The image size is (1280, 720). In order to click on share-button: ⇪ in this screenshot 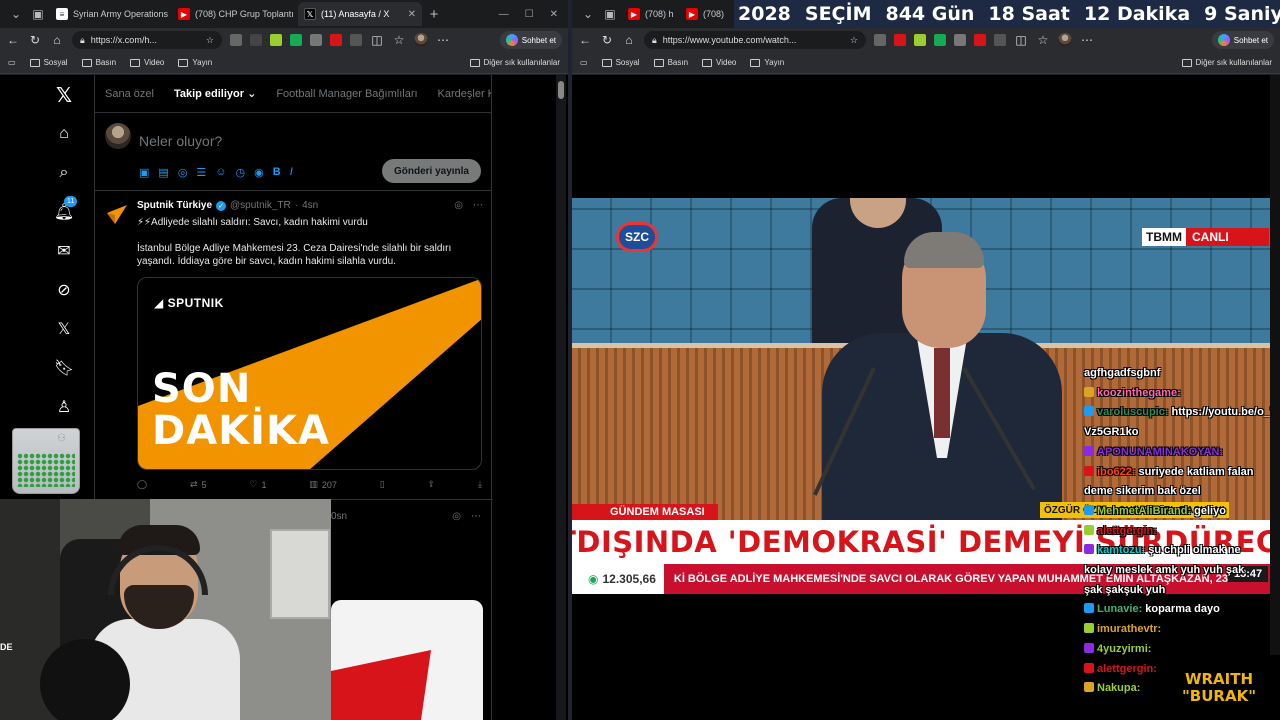, I will do `click(432, 484)`.